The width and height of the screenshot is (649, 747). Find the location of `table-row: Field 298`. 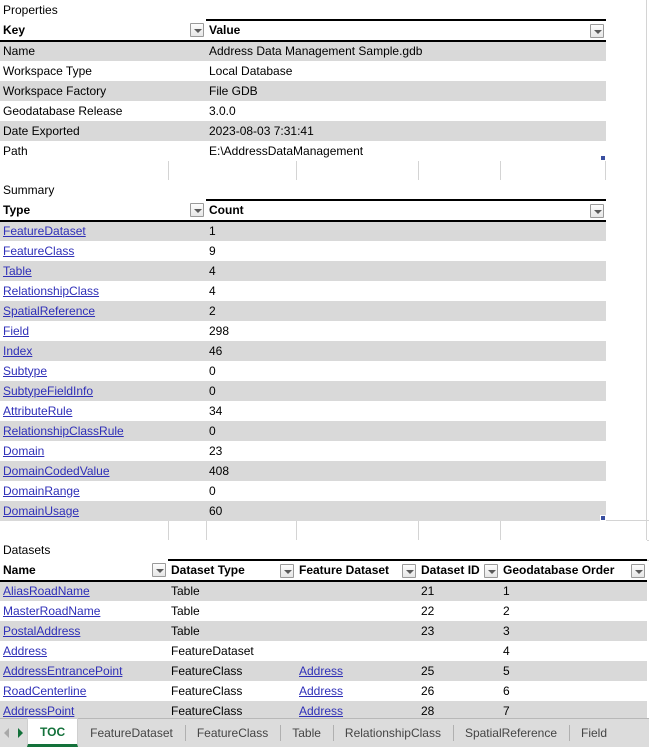

table-row: Field 298 is located at coordinates (303, 331).